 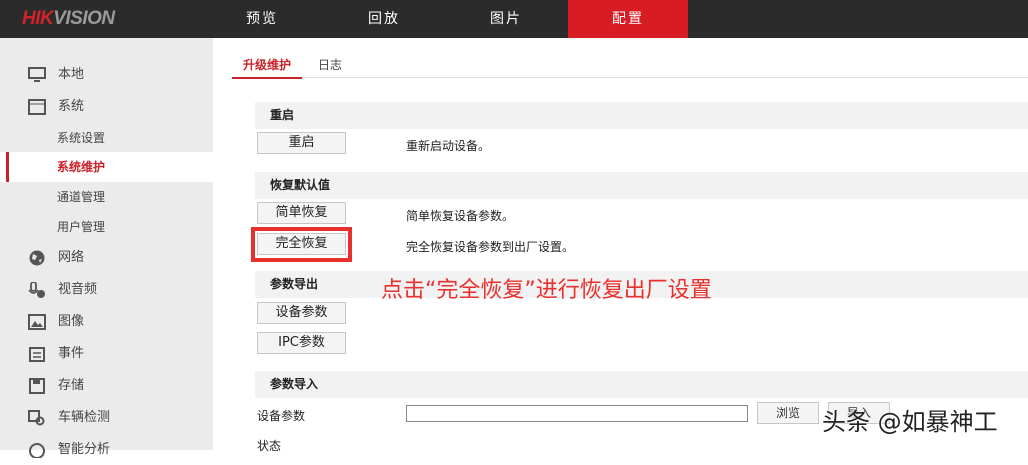 What do you see at coordinates (68, 18) in the screenshot?
I see `hikvision-logo: HIKVISION` at bounding box center [68, 18].